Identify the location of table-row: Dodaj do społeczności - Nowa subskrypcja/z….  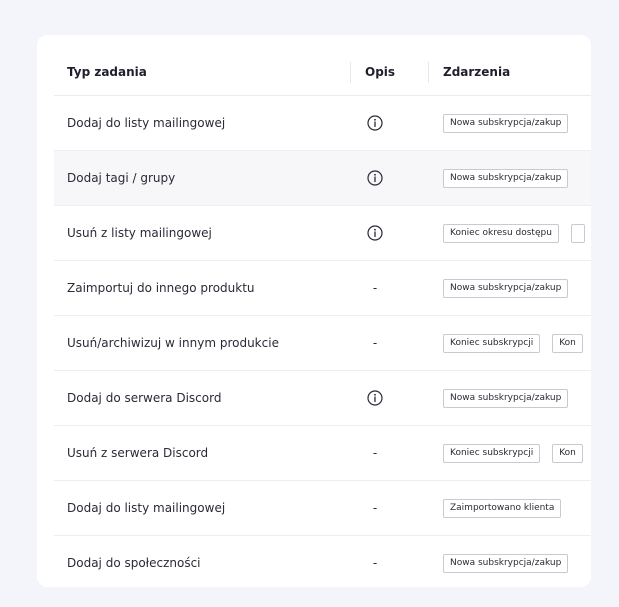
(322, 561).